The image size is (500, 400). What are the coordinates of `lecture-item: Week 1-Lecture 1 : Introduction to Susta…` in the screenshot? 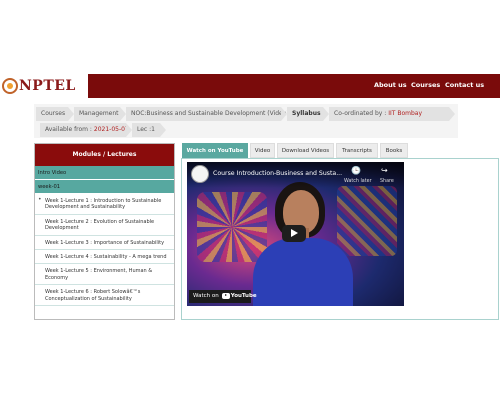 It's located at (104, 204).